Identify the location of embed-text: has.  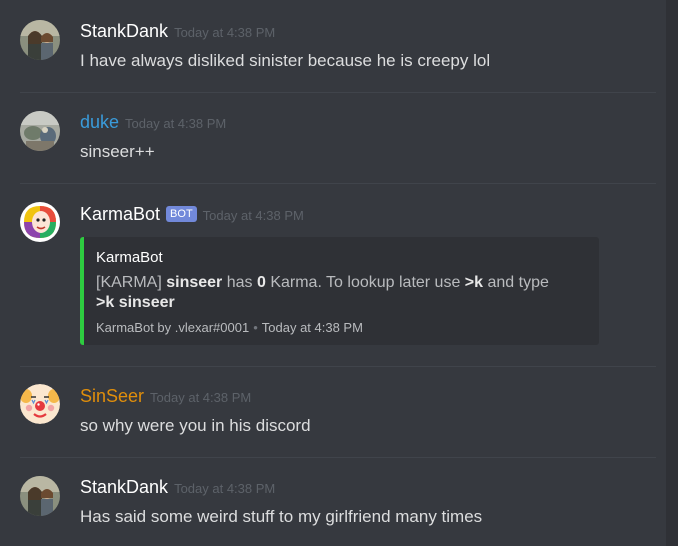
(239, 282).